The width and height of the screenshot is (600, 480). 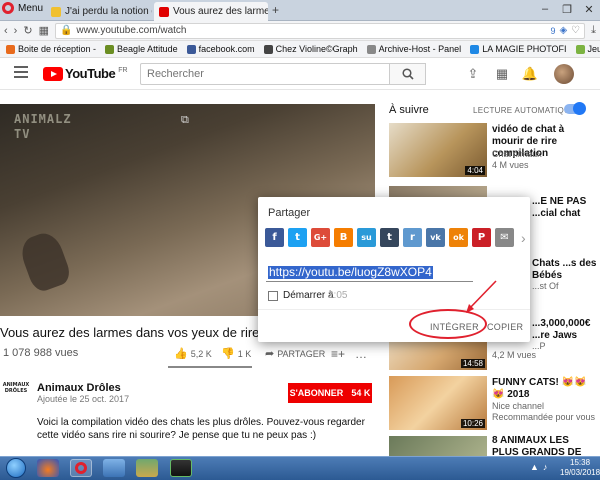 What do you see at coordinates (504, 237) in the screenshot?
I see `email-icon: ✉` at bounding box center [504, 237].